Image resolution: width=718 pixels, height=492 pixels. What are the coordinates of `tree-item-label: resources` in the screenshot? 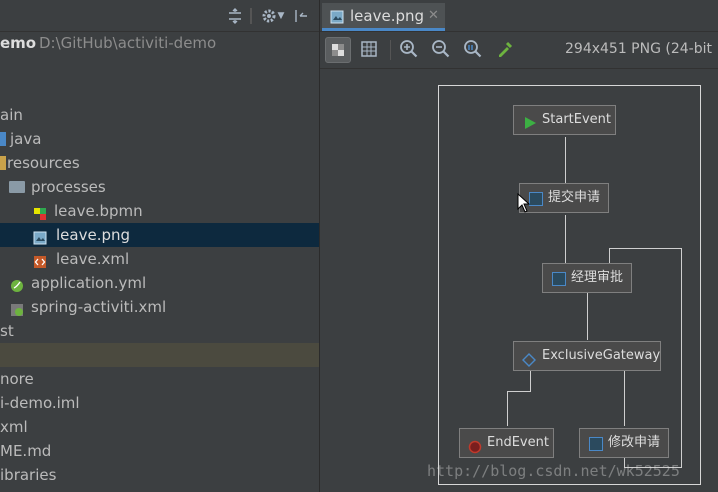 It's located at (43, 163).